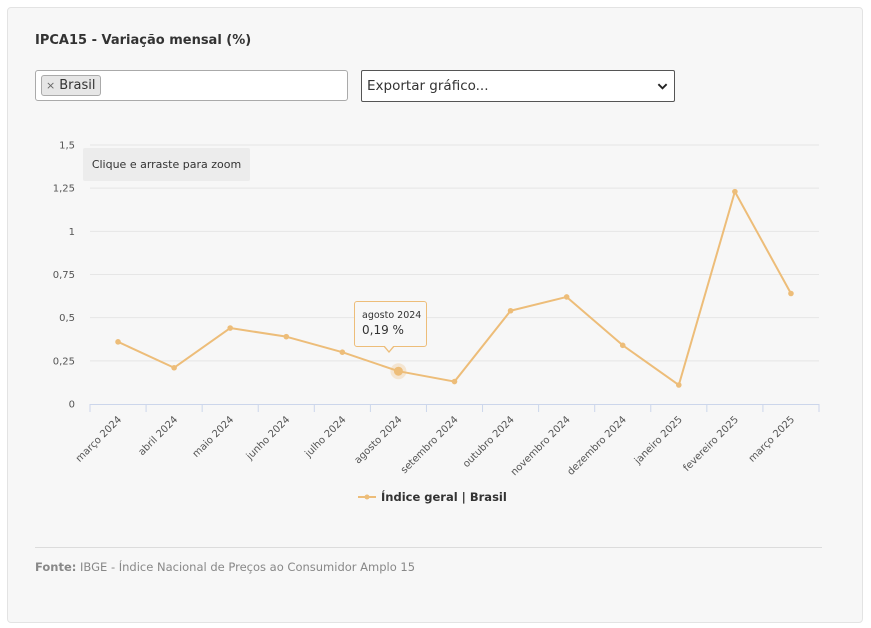  Describe the element at coordinates (326, 437) in the screenshot. I see `x-tick-label: julho 2024` at that location.